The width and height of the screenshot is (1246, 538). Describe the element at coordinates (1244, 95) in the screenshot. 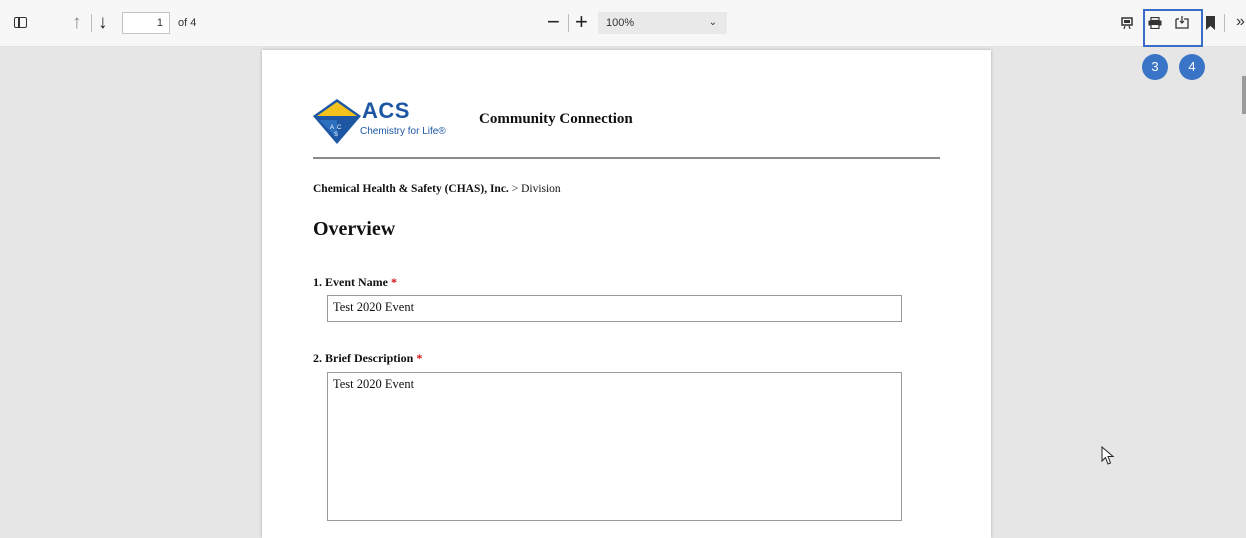

I see `scrollbar-thumb` at that location.